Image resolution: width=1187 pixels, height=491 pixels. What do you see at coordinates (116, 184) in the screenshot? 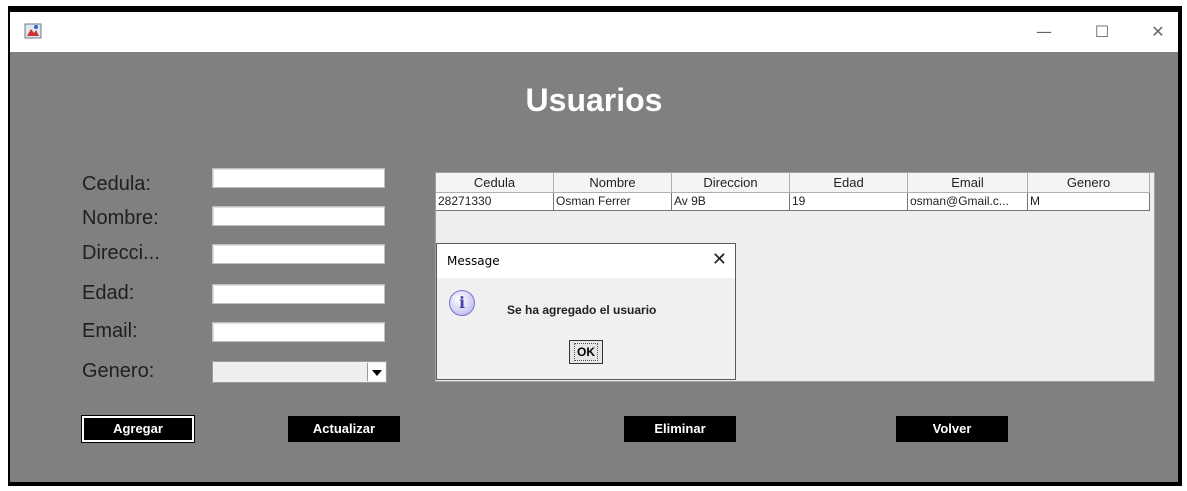
I see `cedula-label: Cedula:` at bounding box center [116, 184].